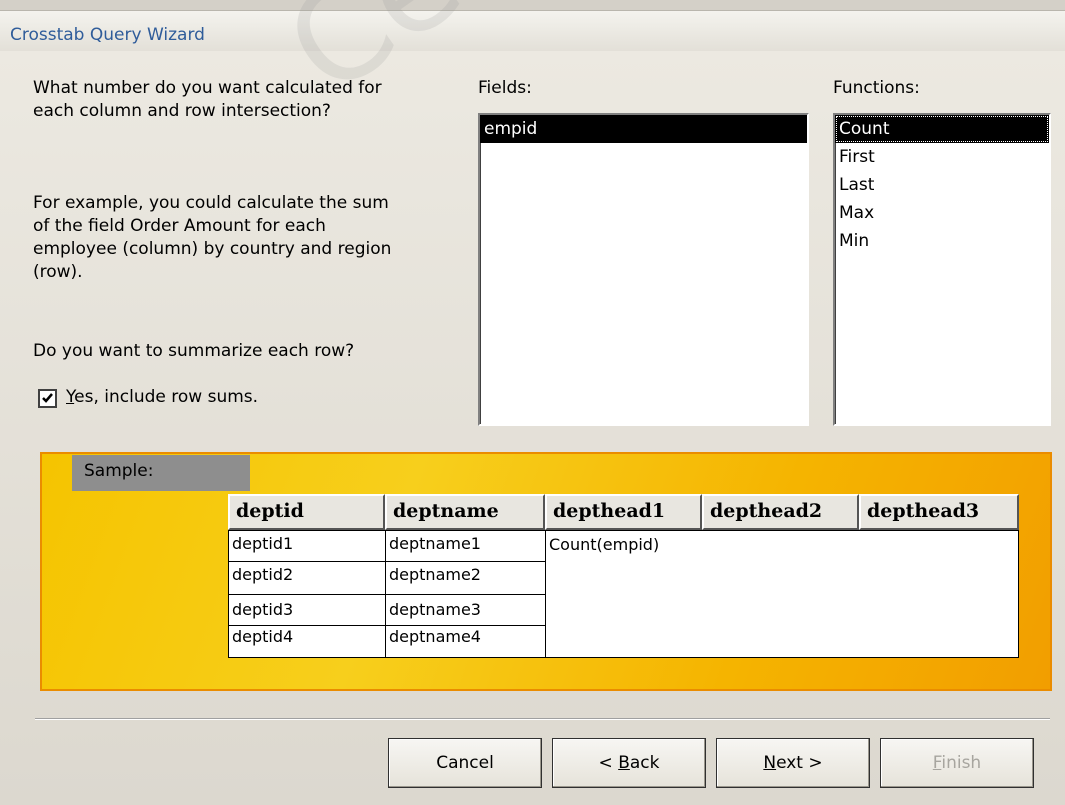  I want to click on back-button: < Back, so click(629, 763).